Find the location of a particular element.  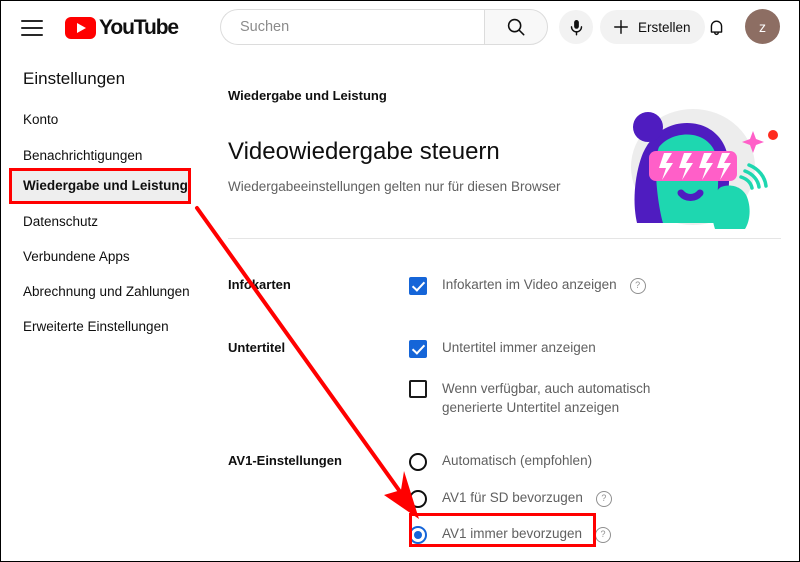

plus-icon is located at coordinates (621, 27).